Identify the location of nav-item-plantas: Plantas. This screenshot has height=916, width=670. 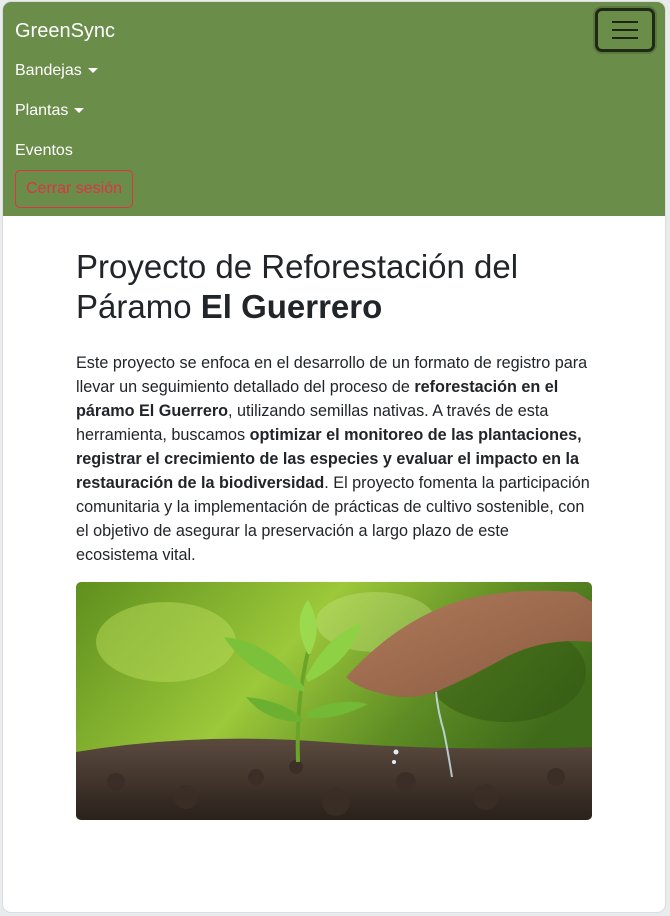
(50, 111).